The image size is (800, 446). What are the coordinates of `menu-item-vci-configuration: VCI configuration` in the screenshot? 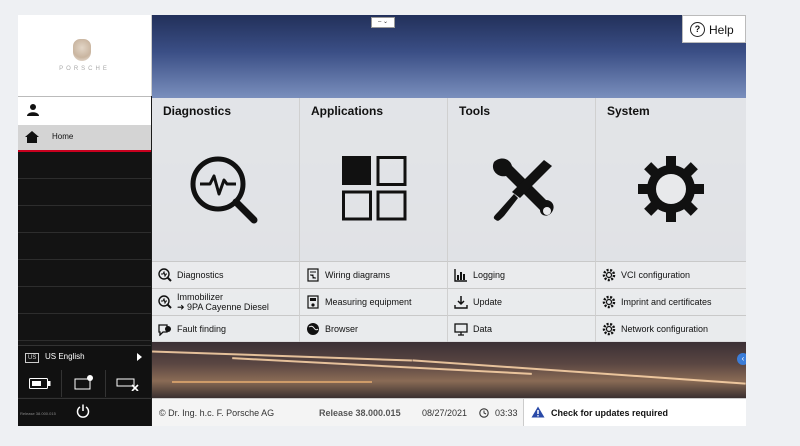 It's located at (671, 274).